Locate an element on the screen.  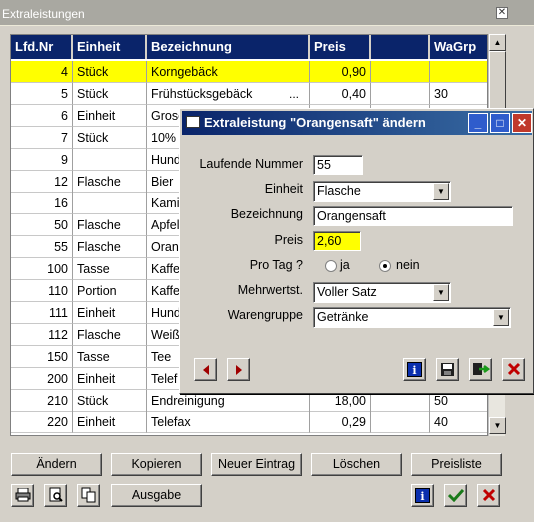
col-einheit: Einheit is located at coordinates (110, 47).